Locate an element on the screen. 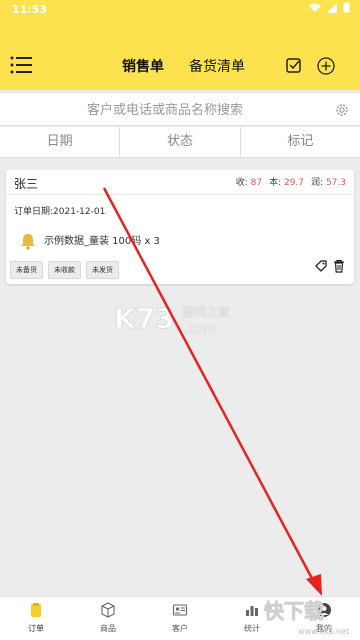  bottom-nav: 订单 商品 客户 统计 我的 is located at coordinates (180, 618).